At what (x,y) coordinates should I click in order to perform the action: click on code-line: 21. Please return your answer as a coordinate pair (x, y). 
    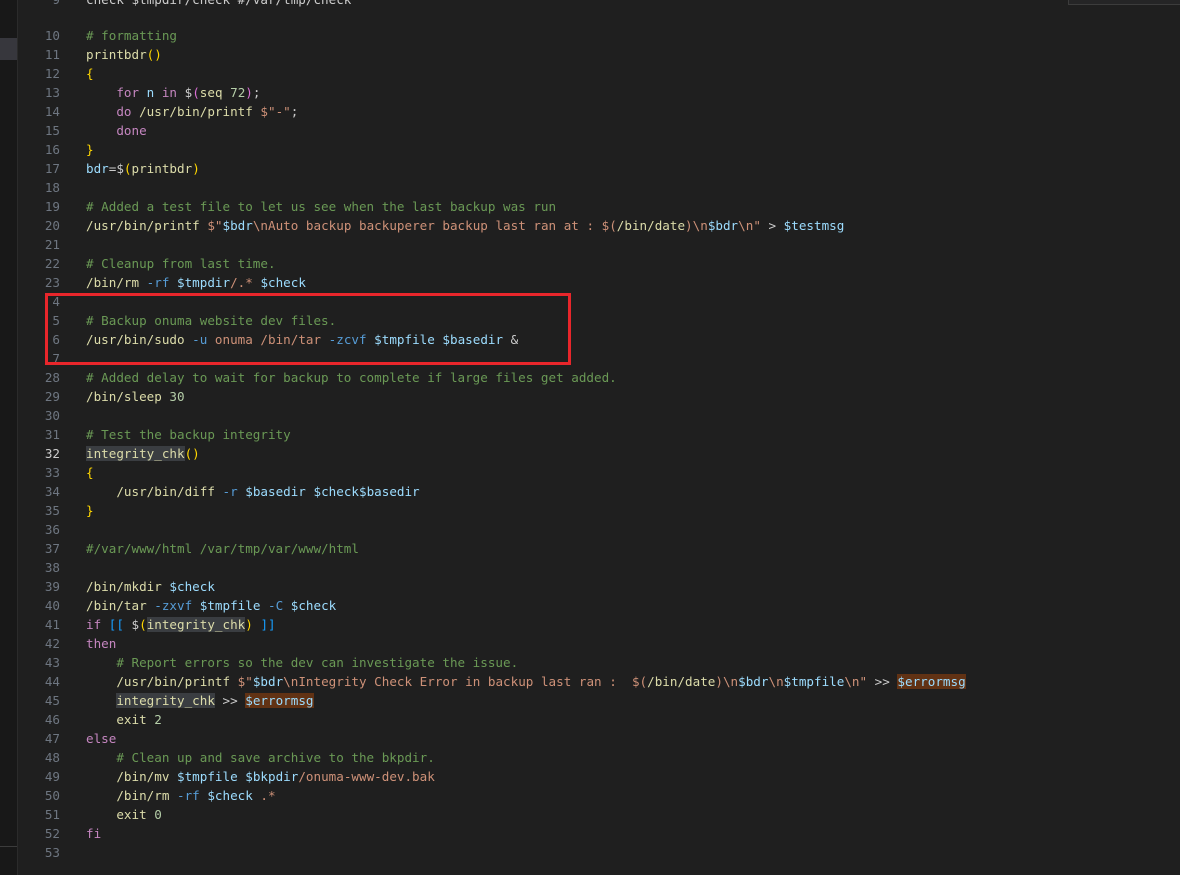
    Looking at the image, I should click on (590, 244).